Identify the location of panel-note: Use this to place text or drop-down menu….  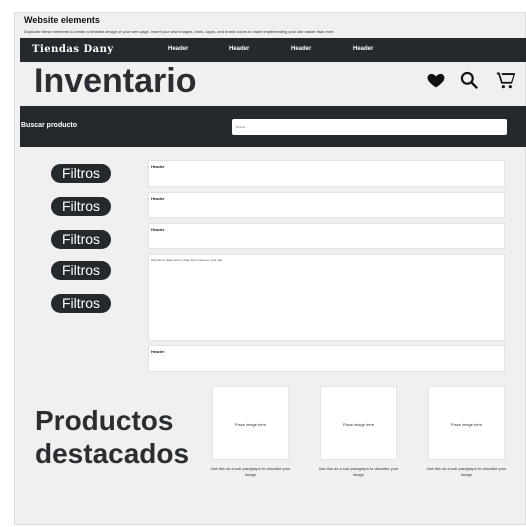
(187, 260).